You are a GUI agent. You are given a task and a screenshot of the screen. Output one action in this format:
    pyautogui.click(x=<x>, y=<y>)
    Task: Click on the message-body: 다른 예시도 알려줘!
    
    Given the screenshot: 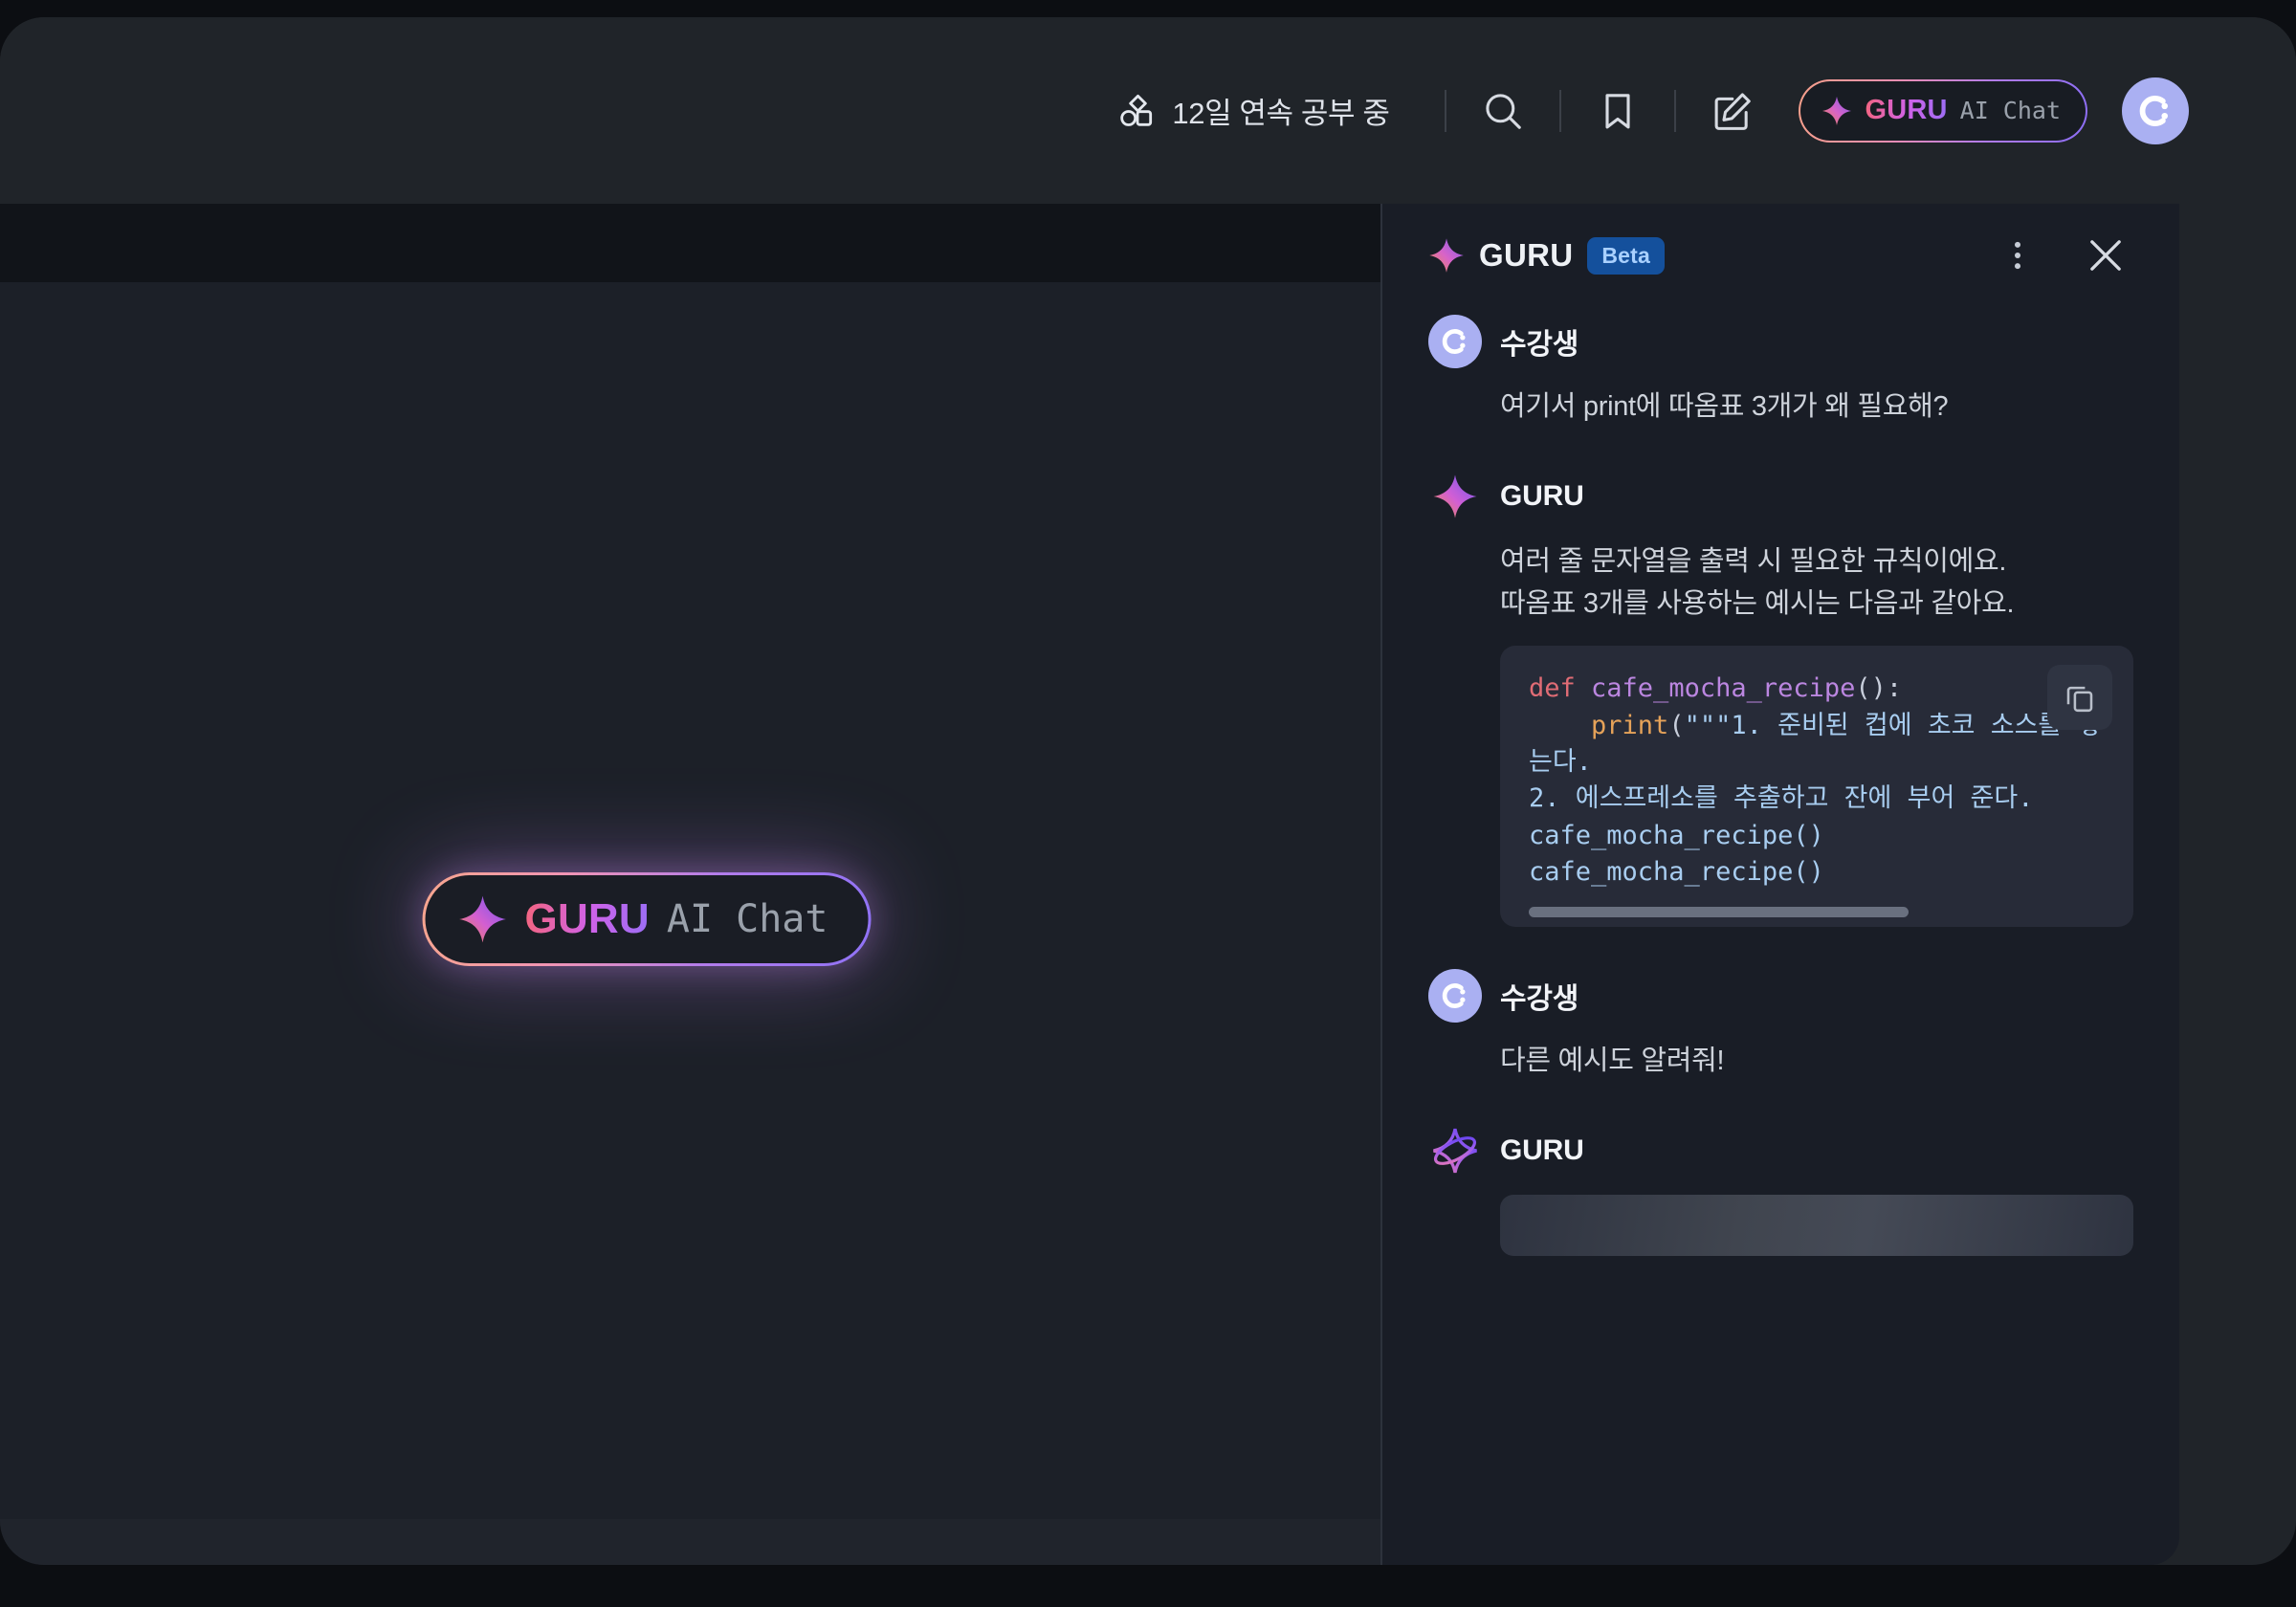 What is the action you would take?
    pyautogui.click(x=1781, y=1061)
    